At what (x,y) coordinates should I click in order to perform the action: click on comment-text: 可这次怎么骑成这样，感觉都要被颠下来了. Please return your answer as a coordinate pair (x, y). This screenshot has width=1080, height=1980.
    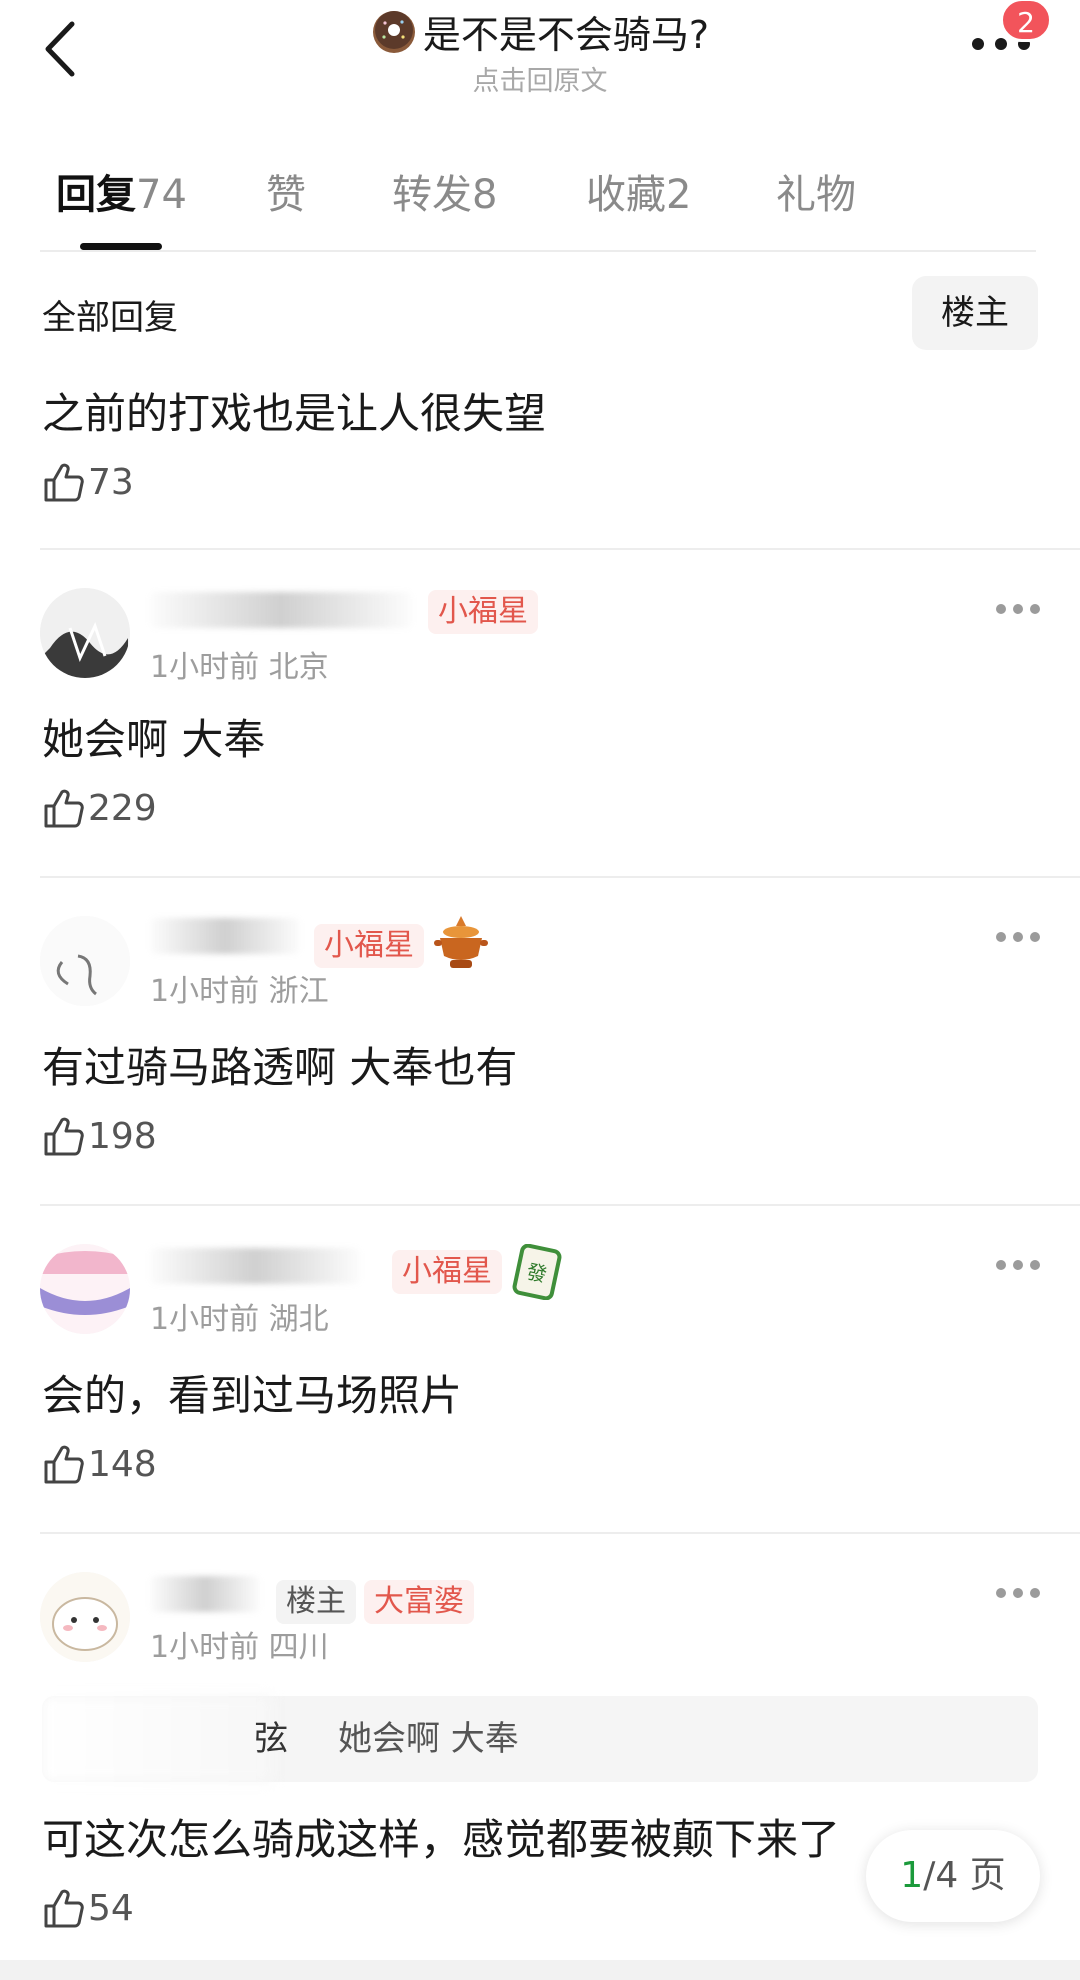
    Looking at the image, I should click on (441, 1839).